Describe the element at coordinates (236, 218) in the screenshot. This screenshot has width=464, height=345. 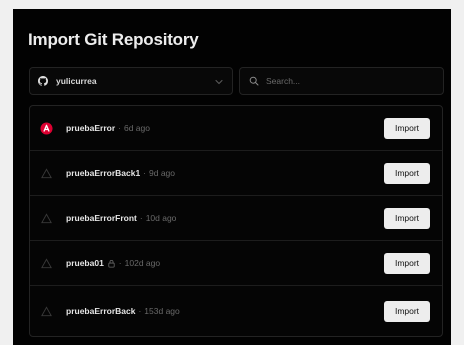
I see `repo-row: pruebaErrorFront · 10d ago Import` at that location.